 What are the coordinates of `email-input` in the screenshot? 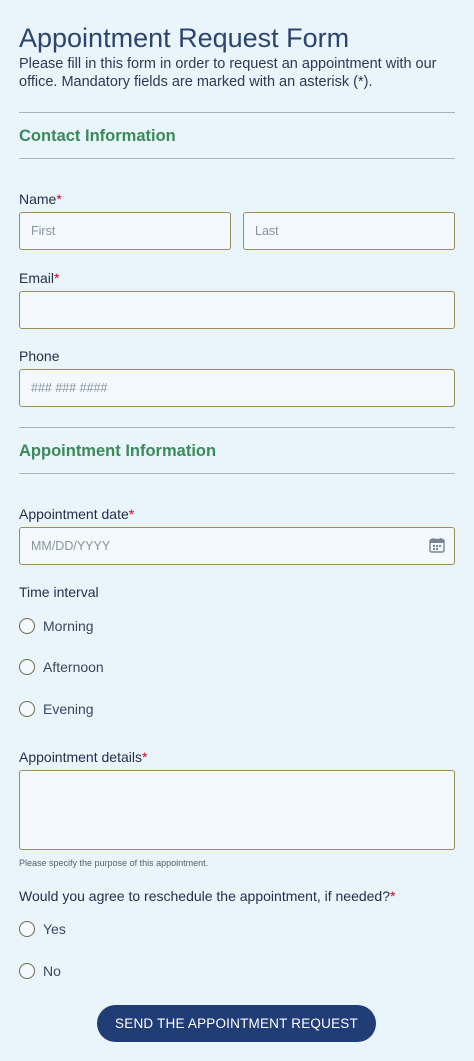 It's located at (237, 310).